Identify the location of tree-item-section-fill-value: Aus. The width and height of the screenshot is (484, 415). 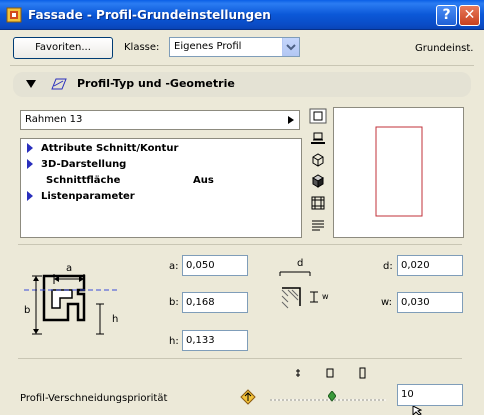
(203, 180).